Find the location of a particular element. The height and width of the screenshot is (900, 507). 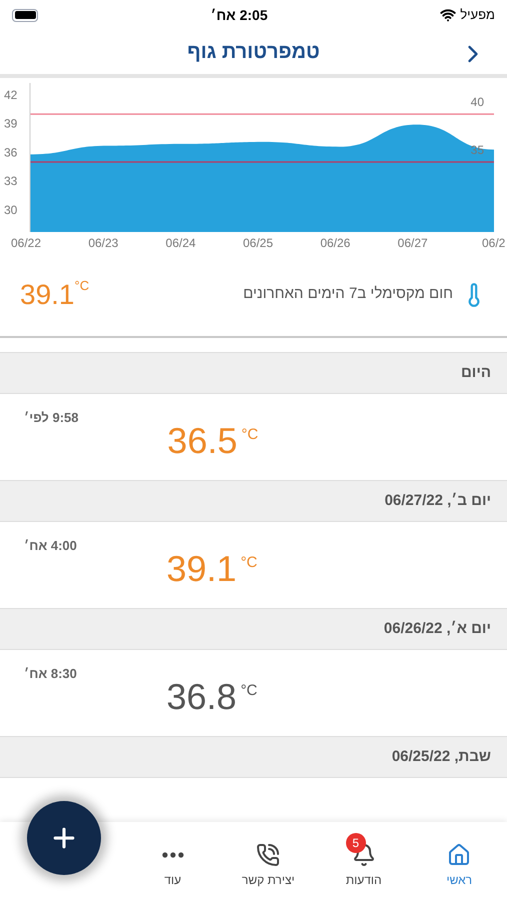

wifi-icon is located at coordinates (448, 15).